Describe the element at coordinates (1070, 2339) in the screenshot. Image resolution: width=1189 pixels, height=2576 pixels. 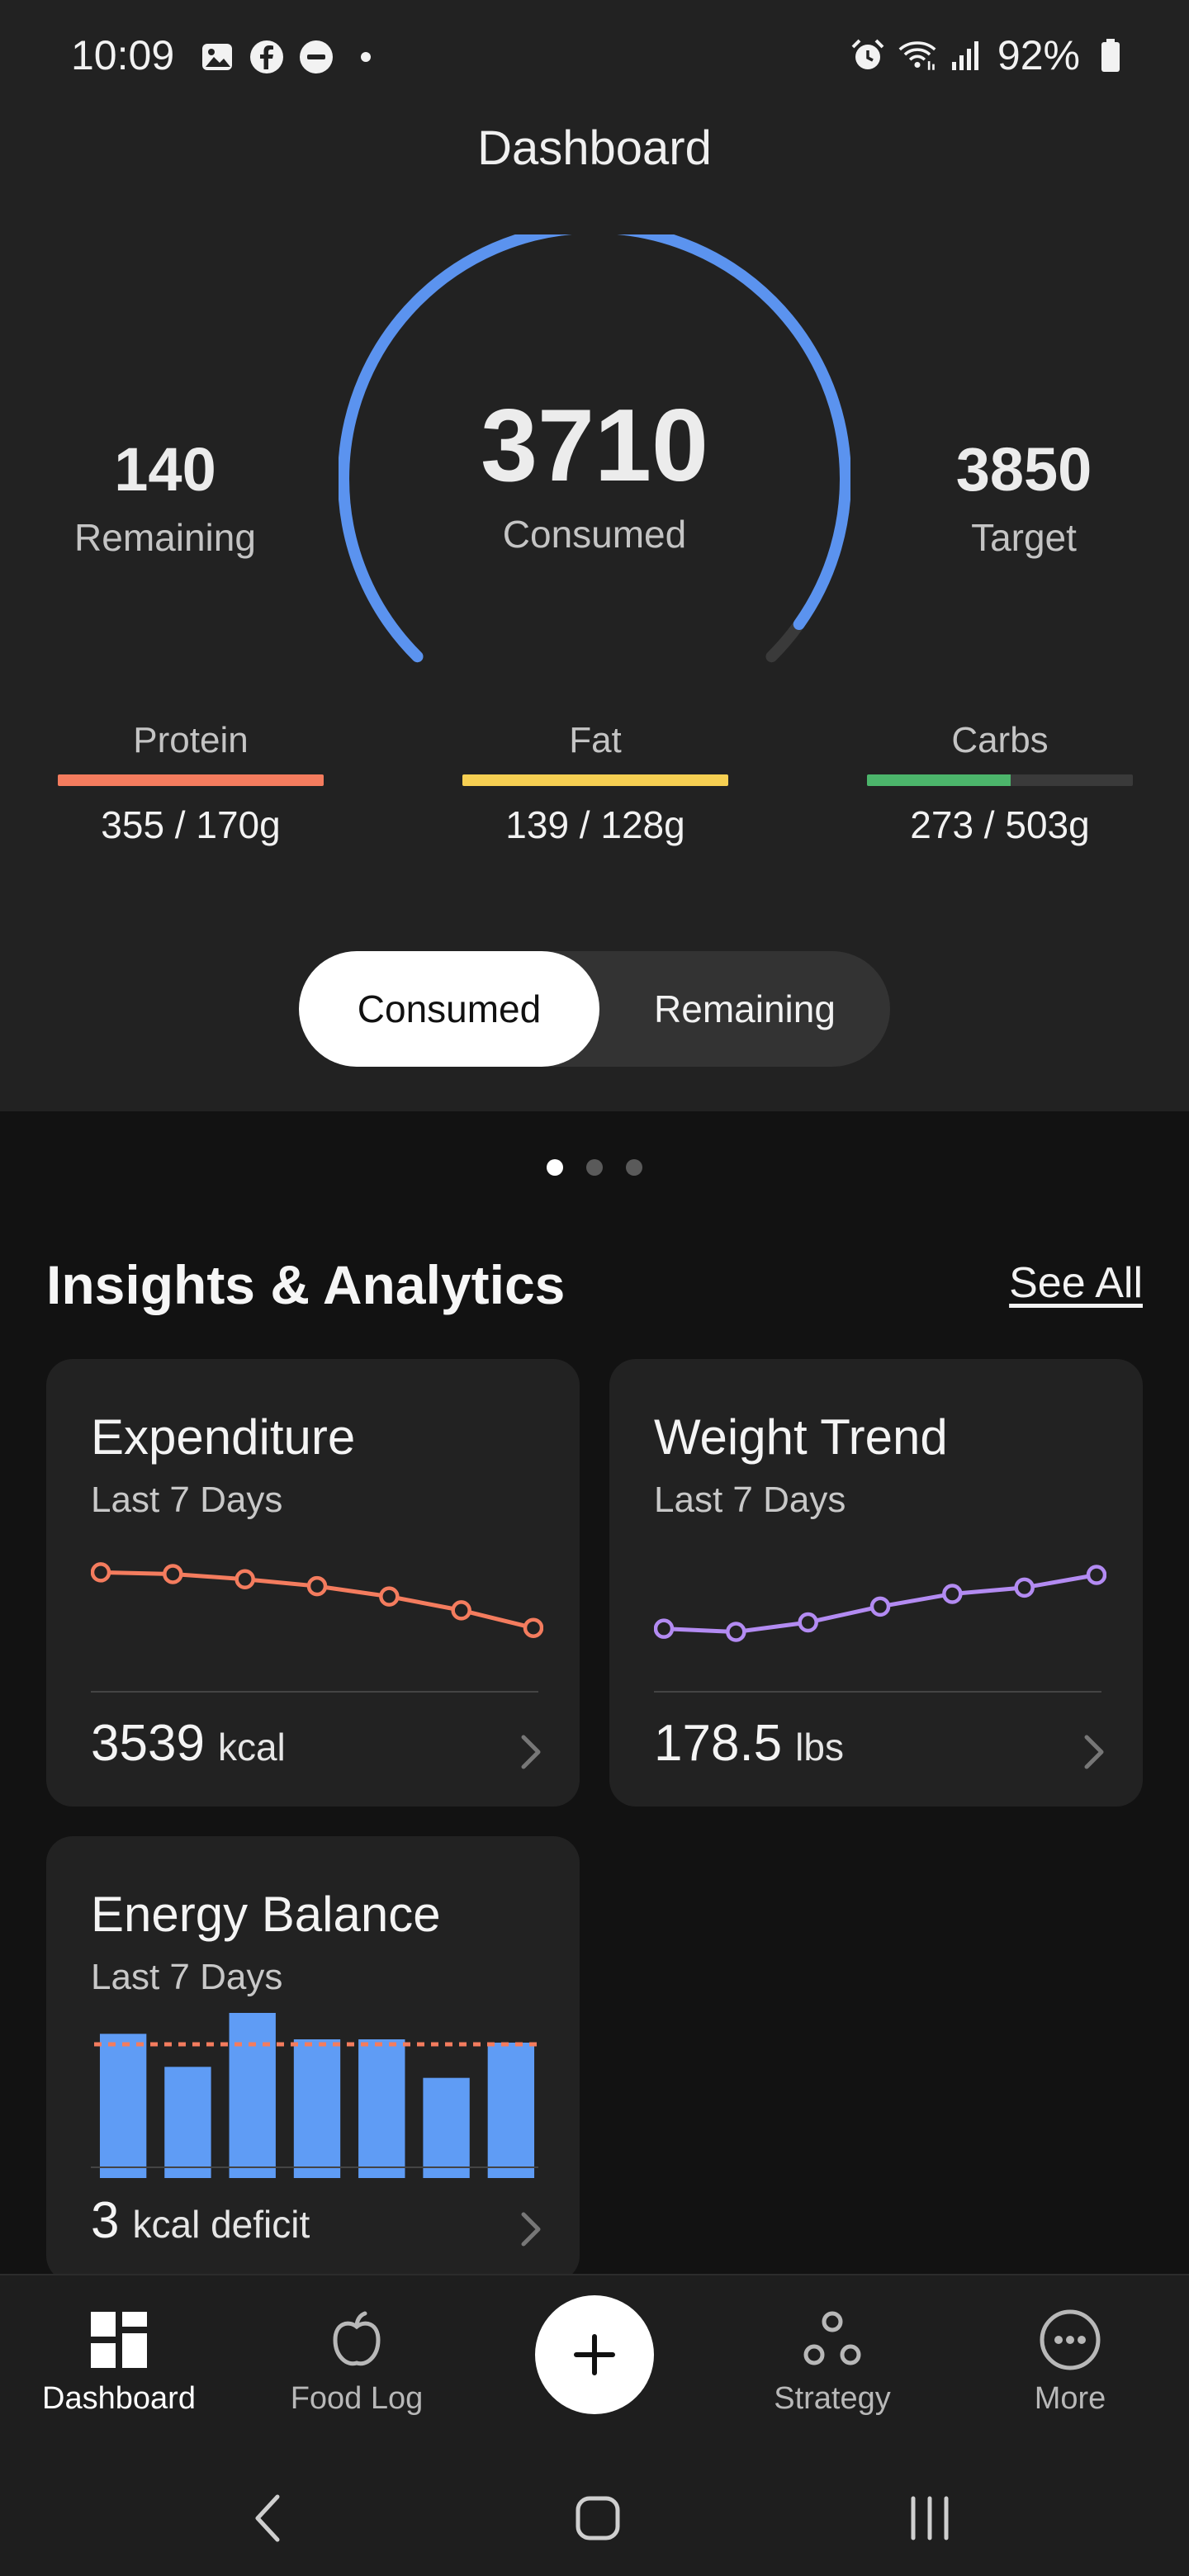
I see `more-icon` at that location.